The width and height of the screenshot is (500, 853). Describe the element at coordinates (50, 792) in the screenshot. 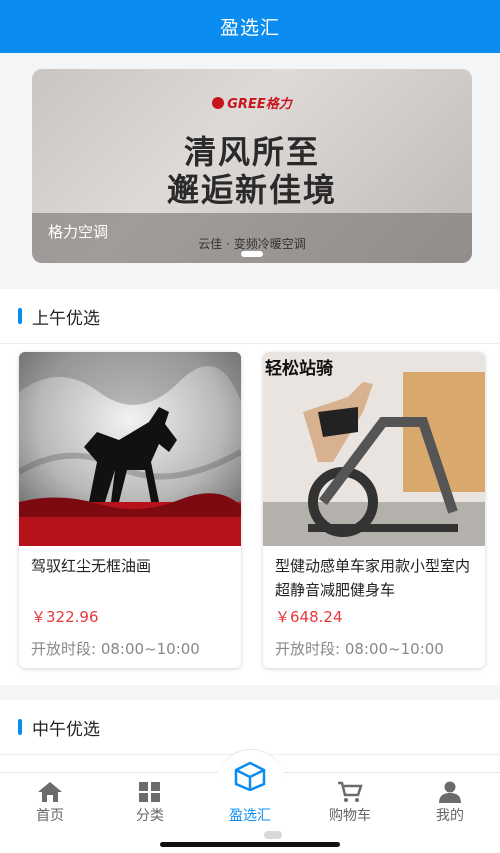

I see `home-icon` at that location.